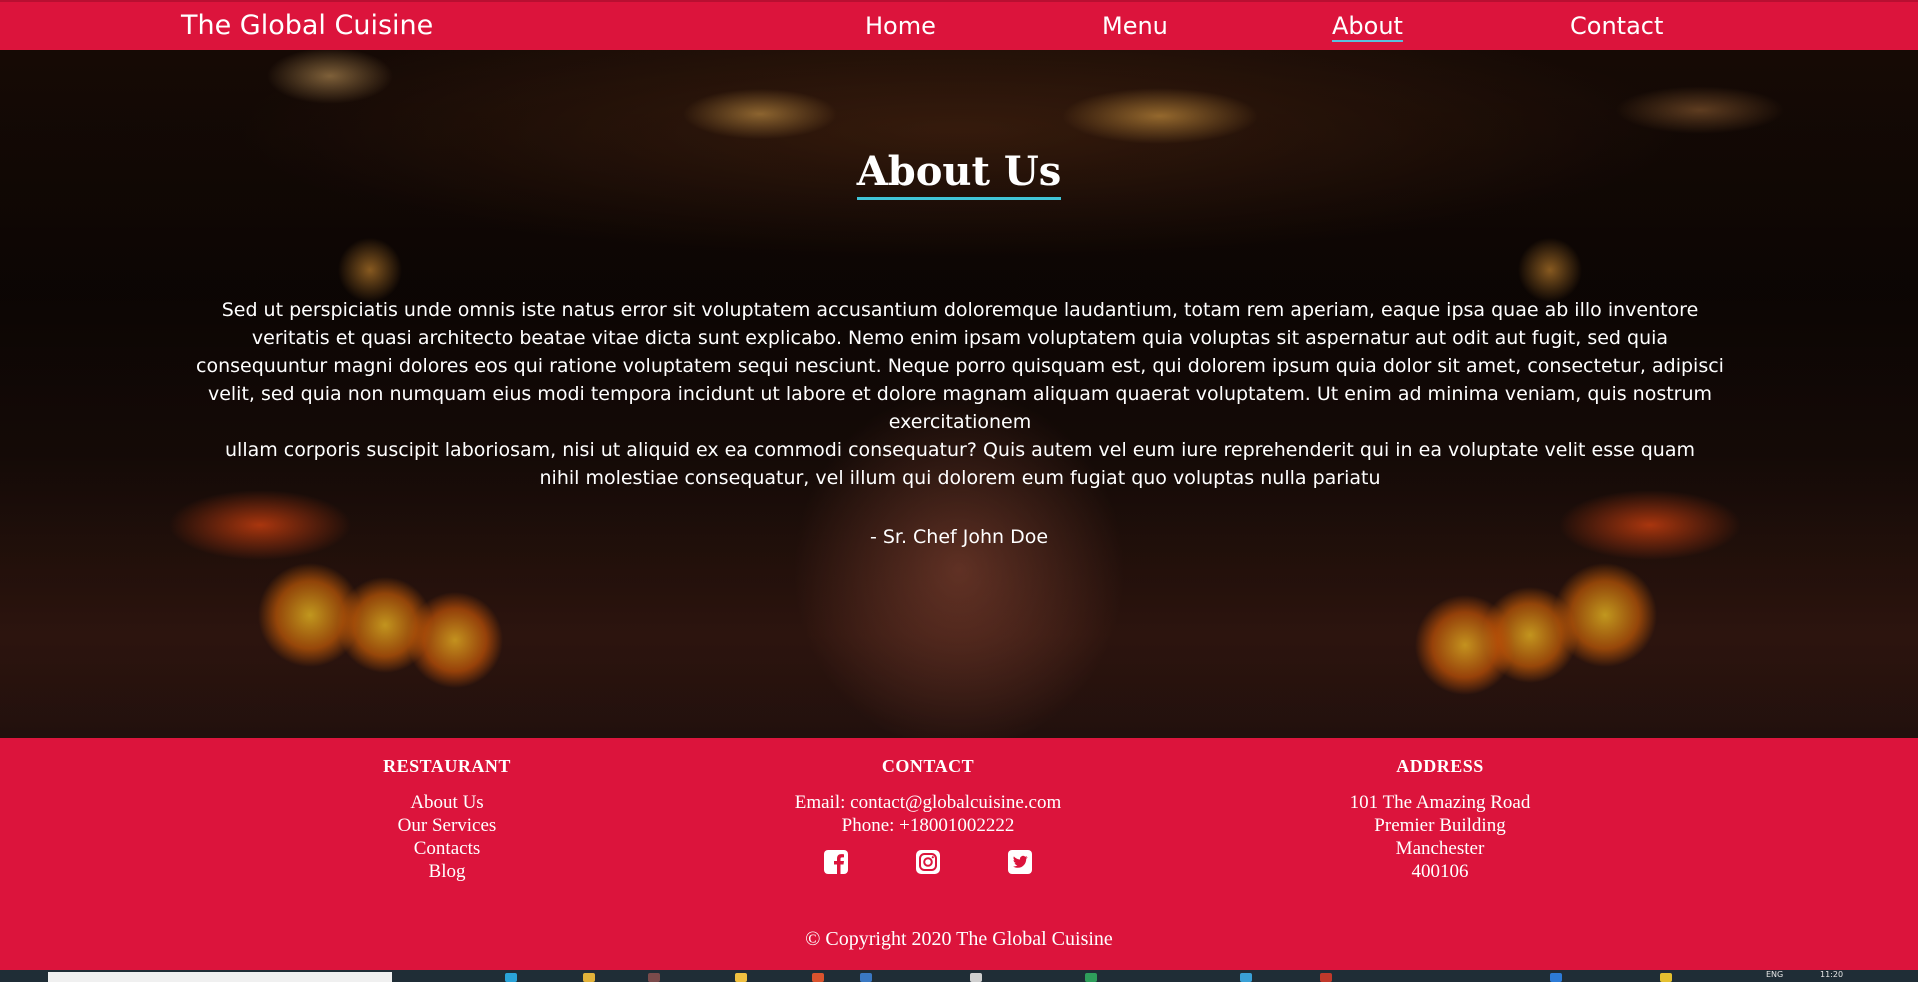  What do you see at coordinates (959, 939) in the screenshot?
I see `copyright-text: © Copyright 2020 The Global Cuisine` at bounding box center [959, 939].